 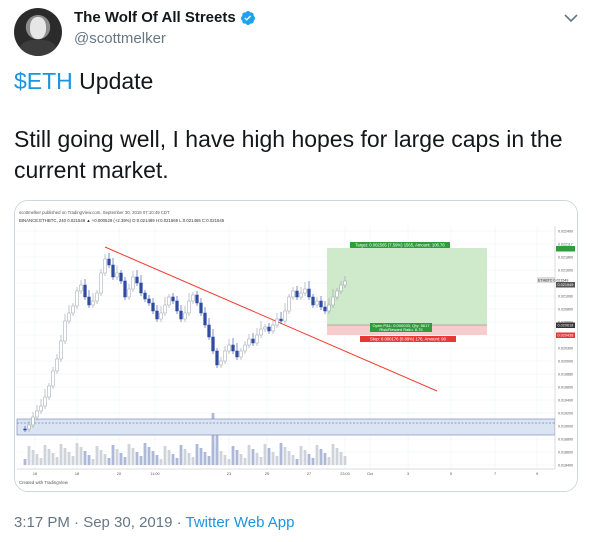 What do you see at coordinates (154, 474) in the screenshot?
I see `time-tick-label: 11:00` at bounding box center [154, 474].